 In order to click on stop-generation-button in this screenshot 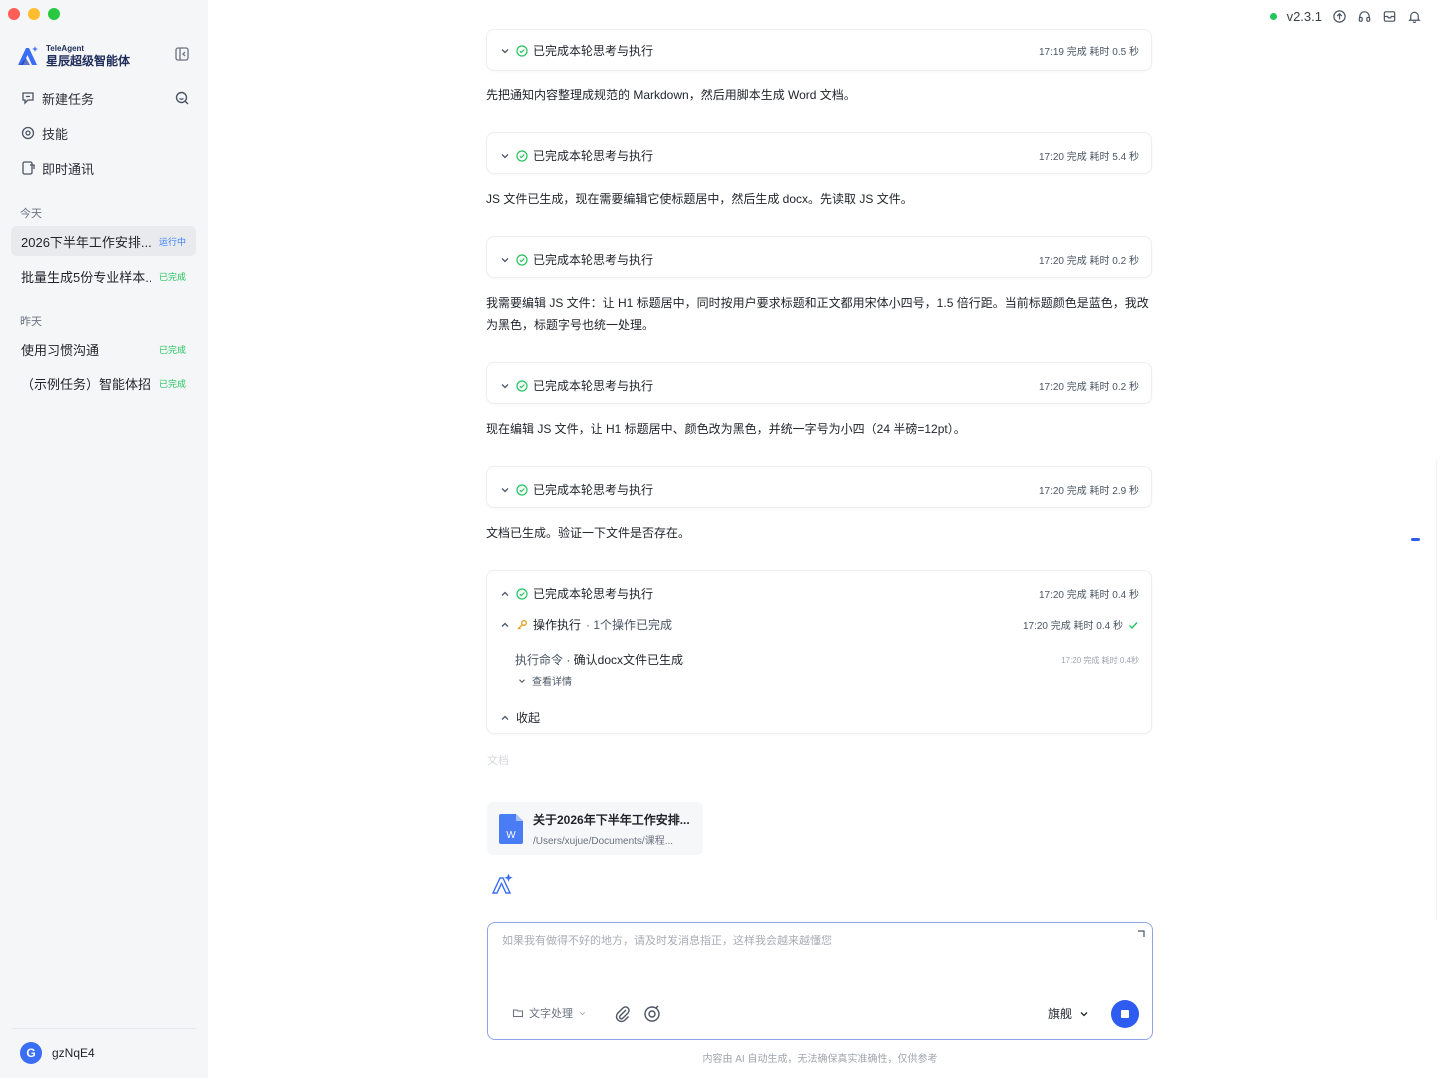, I will do `click(1125, 1014)`.